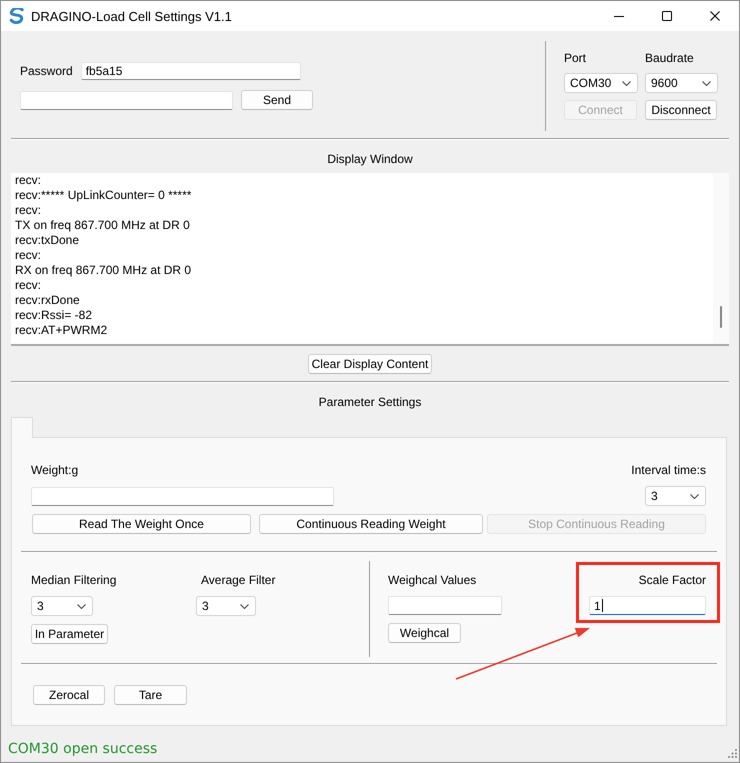 Image resolution: width=740 pixels, height=763 pixels. What do you see at coordinates (370, 364) in the screenshot?
I see `clear-display-button: Clear Display Content` at bounding box center [370, 364].